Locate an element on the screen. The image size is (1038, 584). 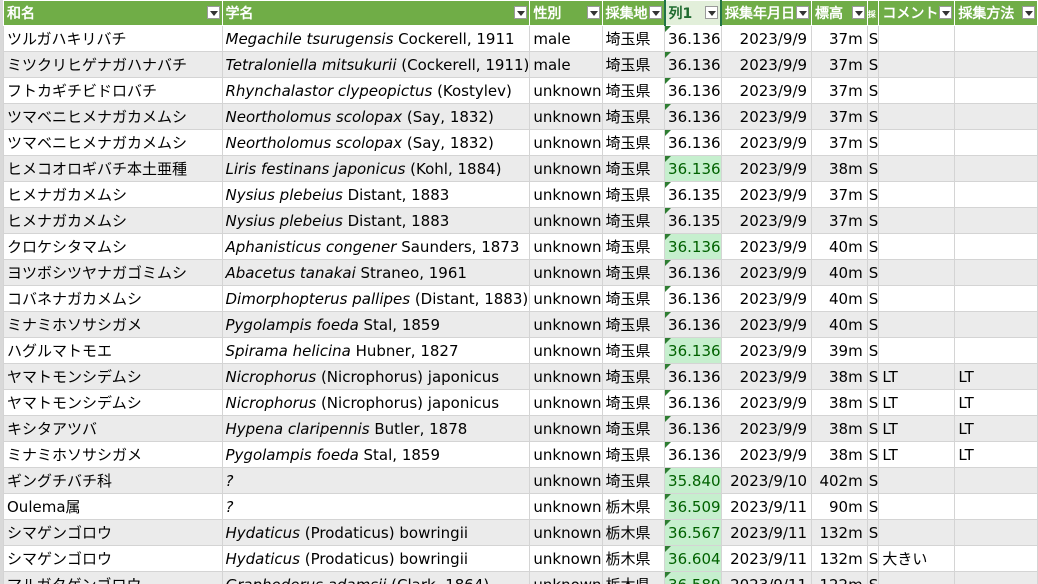
cell-elev: 40m is located at coordinates (839, 324).